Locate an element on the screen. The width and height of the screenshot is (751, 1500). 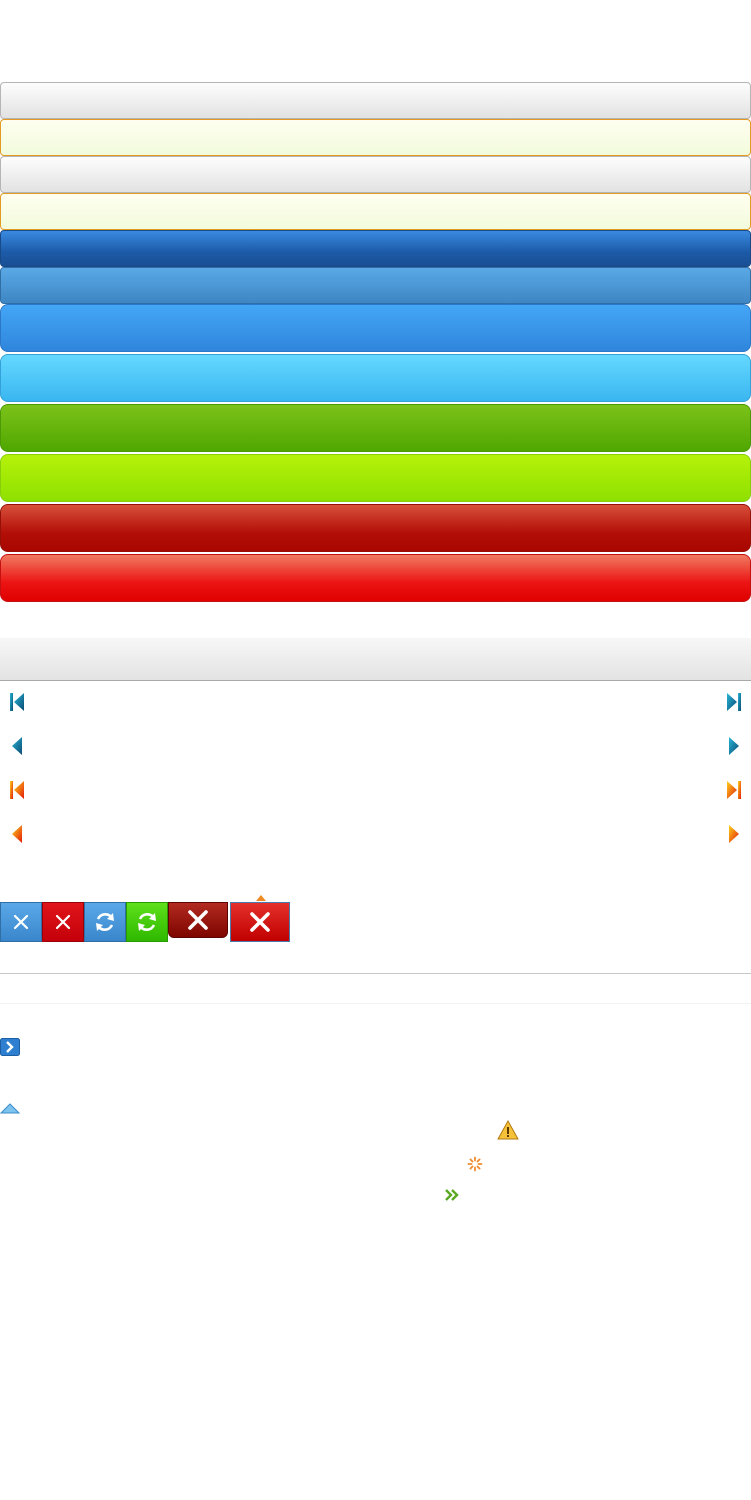
caret-up-icon is located at coordinates (261, 898).